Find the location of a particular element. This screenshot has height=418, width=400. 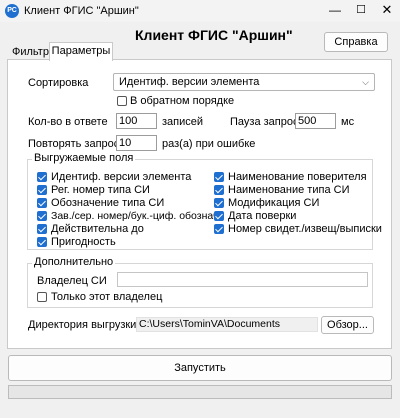

start-button: Запустить is located at coordinates (200, 368).